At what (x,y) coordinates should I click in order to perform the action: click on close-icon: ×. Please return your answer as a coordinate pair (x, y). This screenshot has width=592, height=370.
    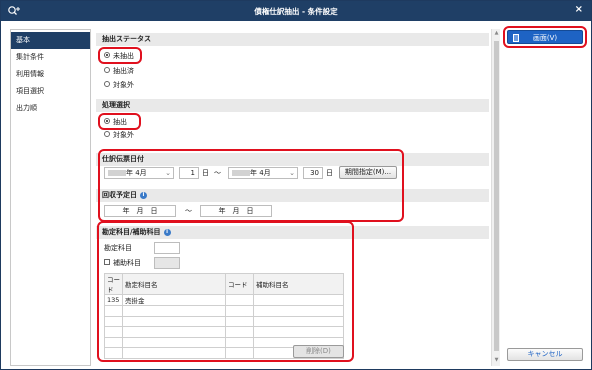
    Looking at the image, I should click on (579, 9).